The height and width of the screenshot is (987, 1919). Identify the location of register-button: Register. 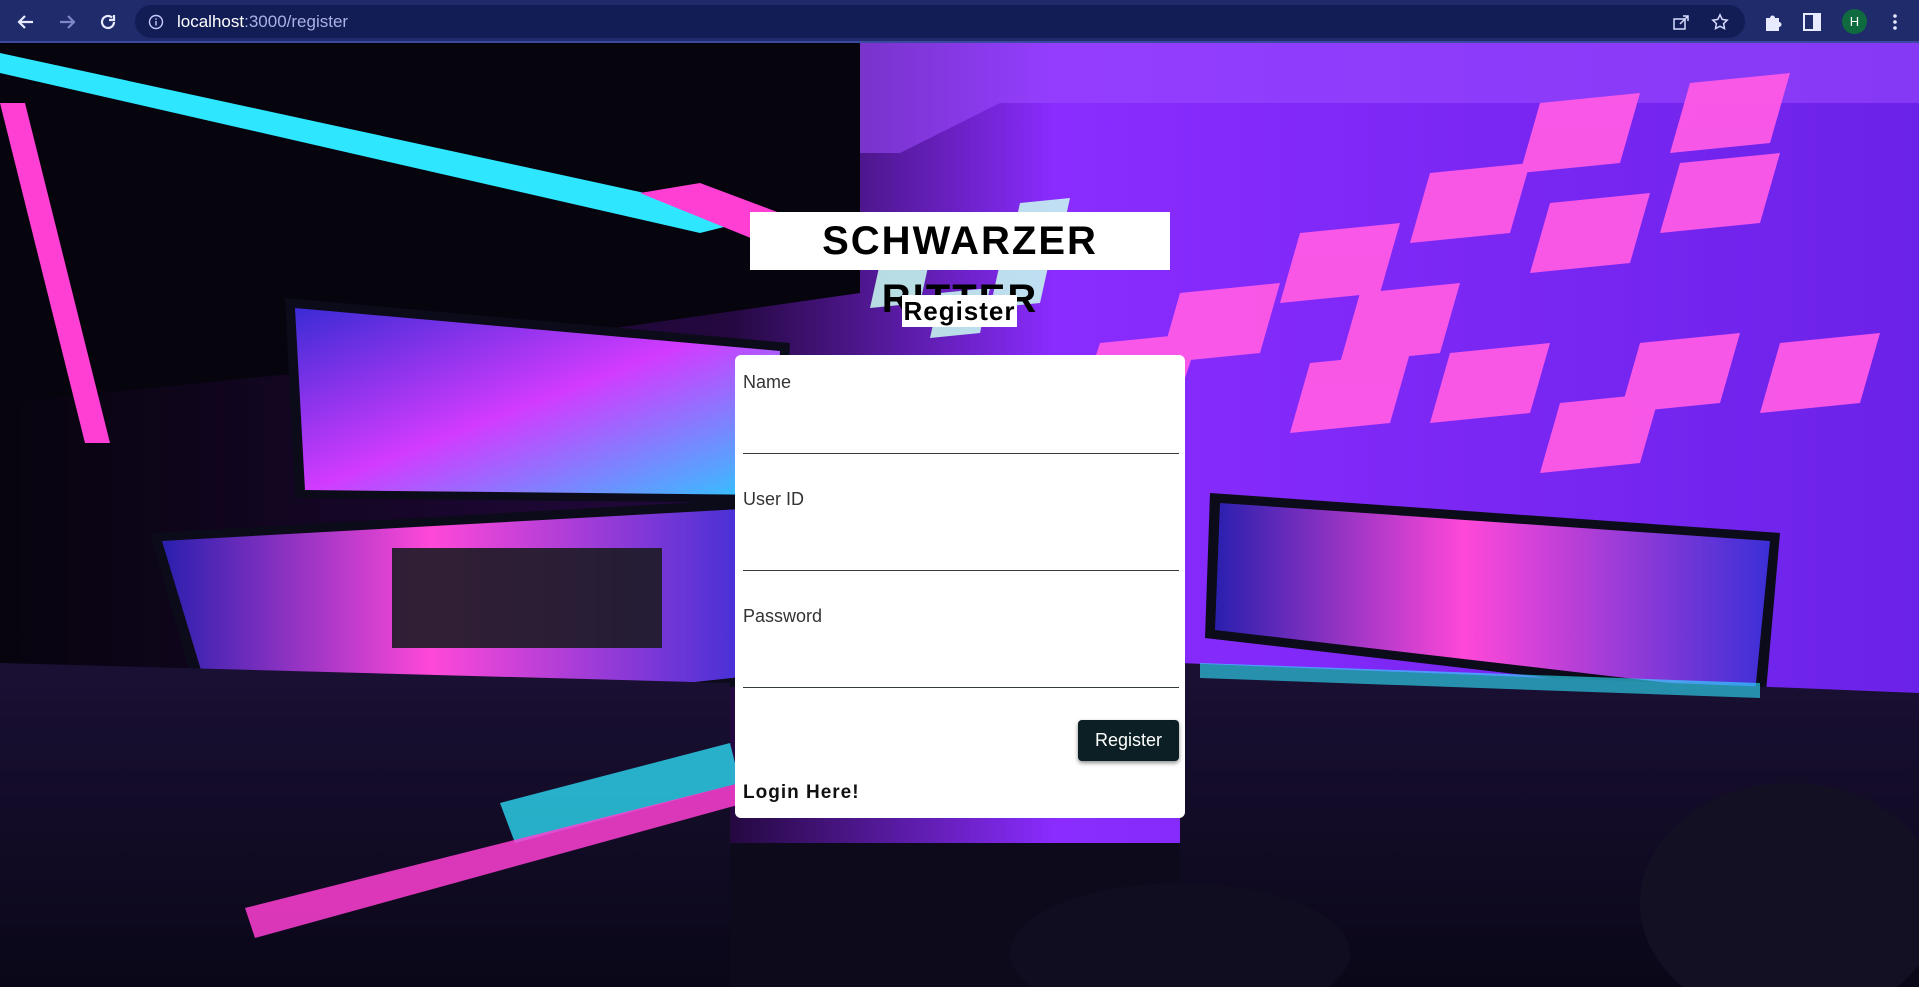
(1128, 740).